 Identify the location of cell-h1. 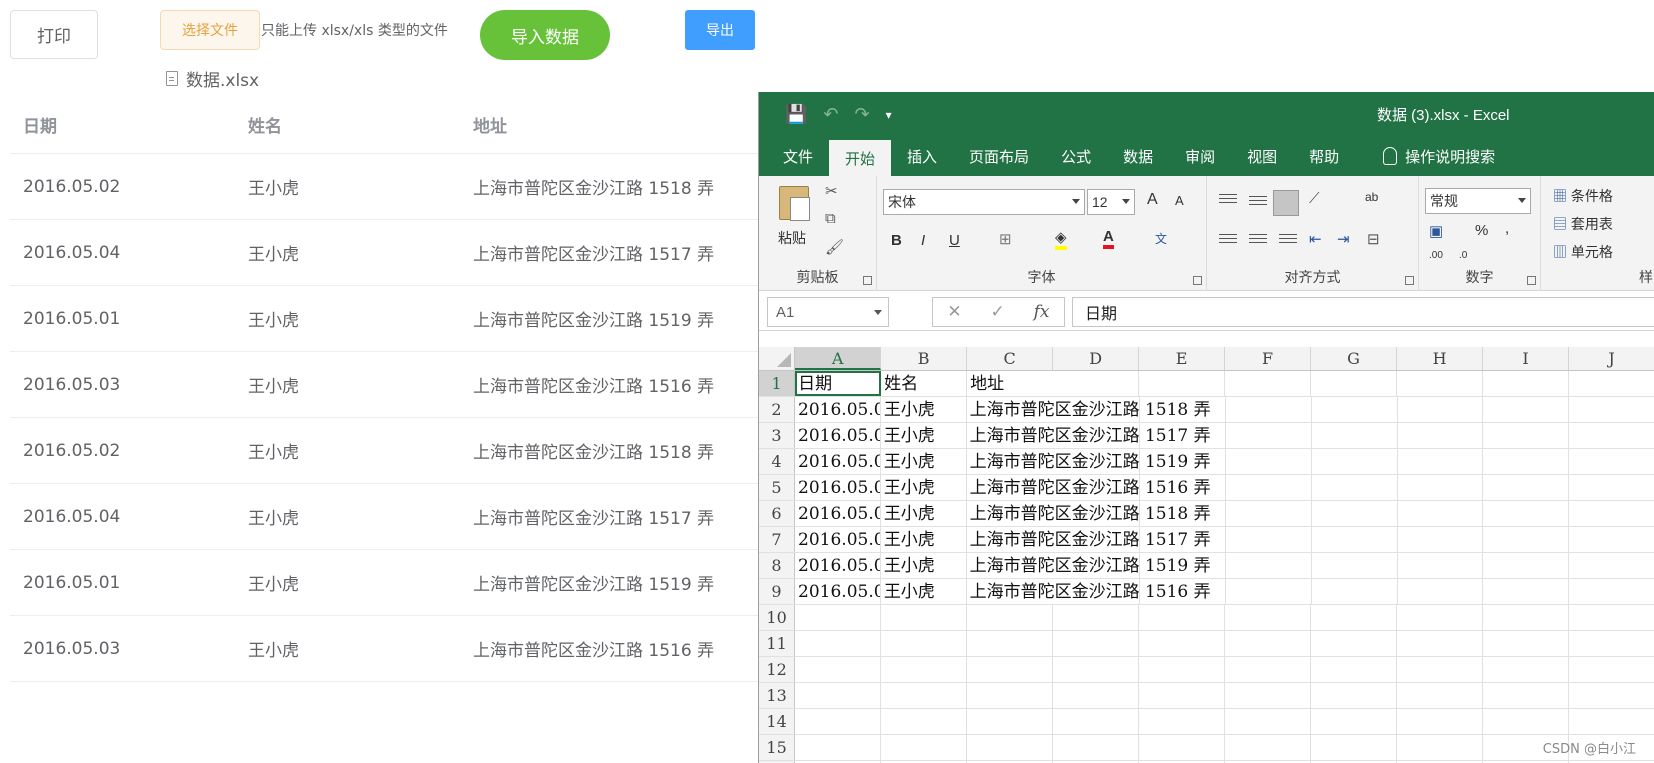
(1440, 383).